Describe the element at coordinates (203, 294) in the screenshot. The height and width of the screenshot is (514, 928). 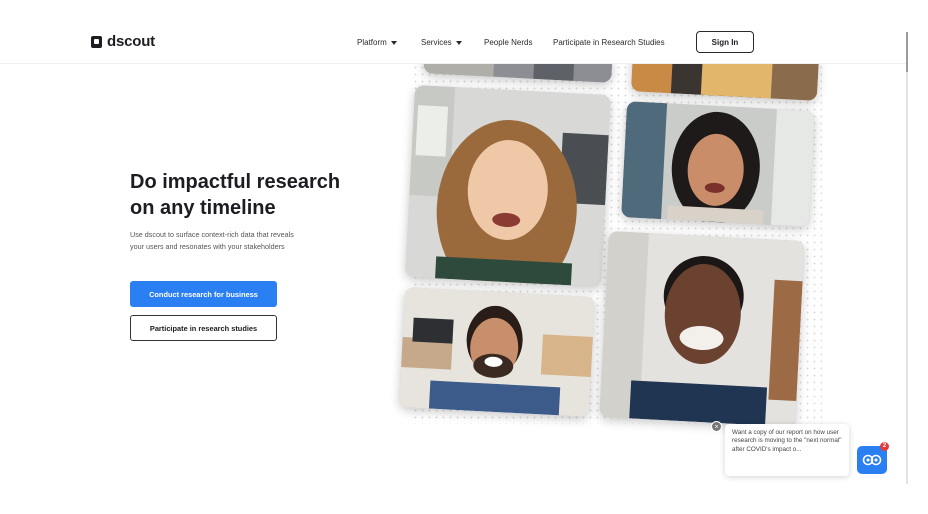
I see `conduct-research-button: Conduct research for business` at that location.